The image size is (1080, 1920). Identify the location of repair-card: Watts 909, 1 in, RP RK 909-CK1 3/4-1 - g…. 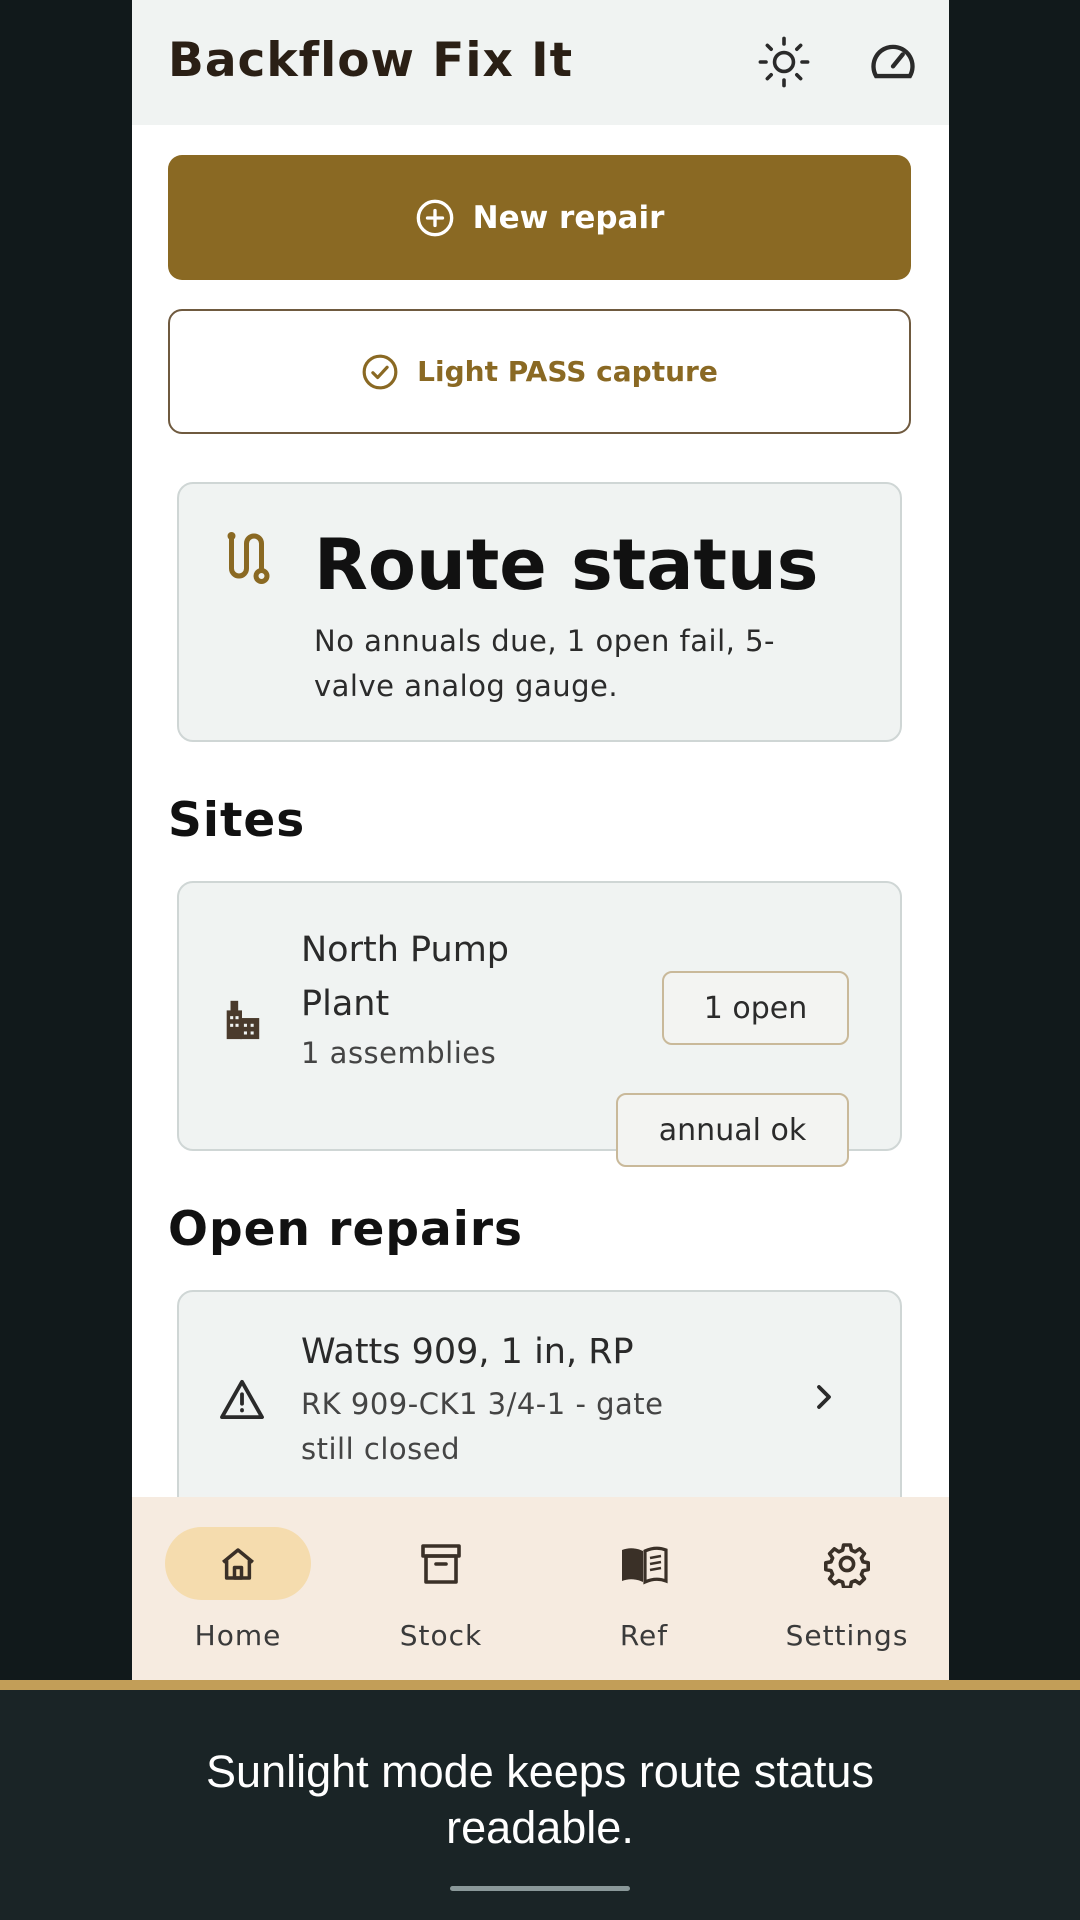
(539, 1405).